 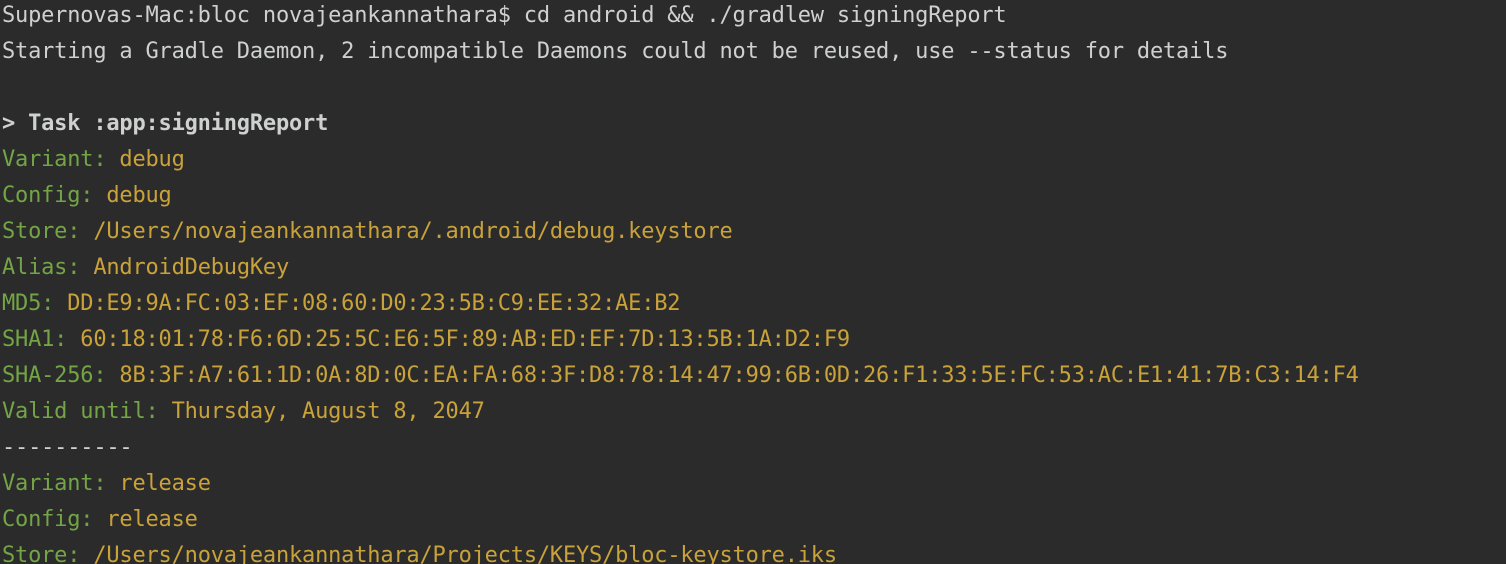 I want to click on debug-variant-key: Variant:, so click(x=54, y=159).